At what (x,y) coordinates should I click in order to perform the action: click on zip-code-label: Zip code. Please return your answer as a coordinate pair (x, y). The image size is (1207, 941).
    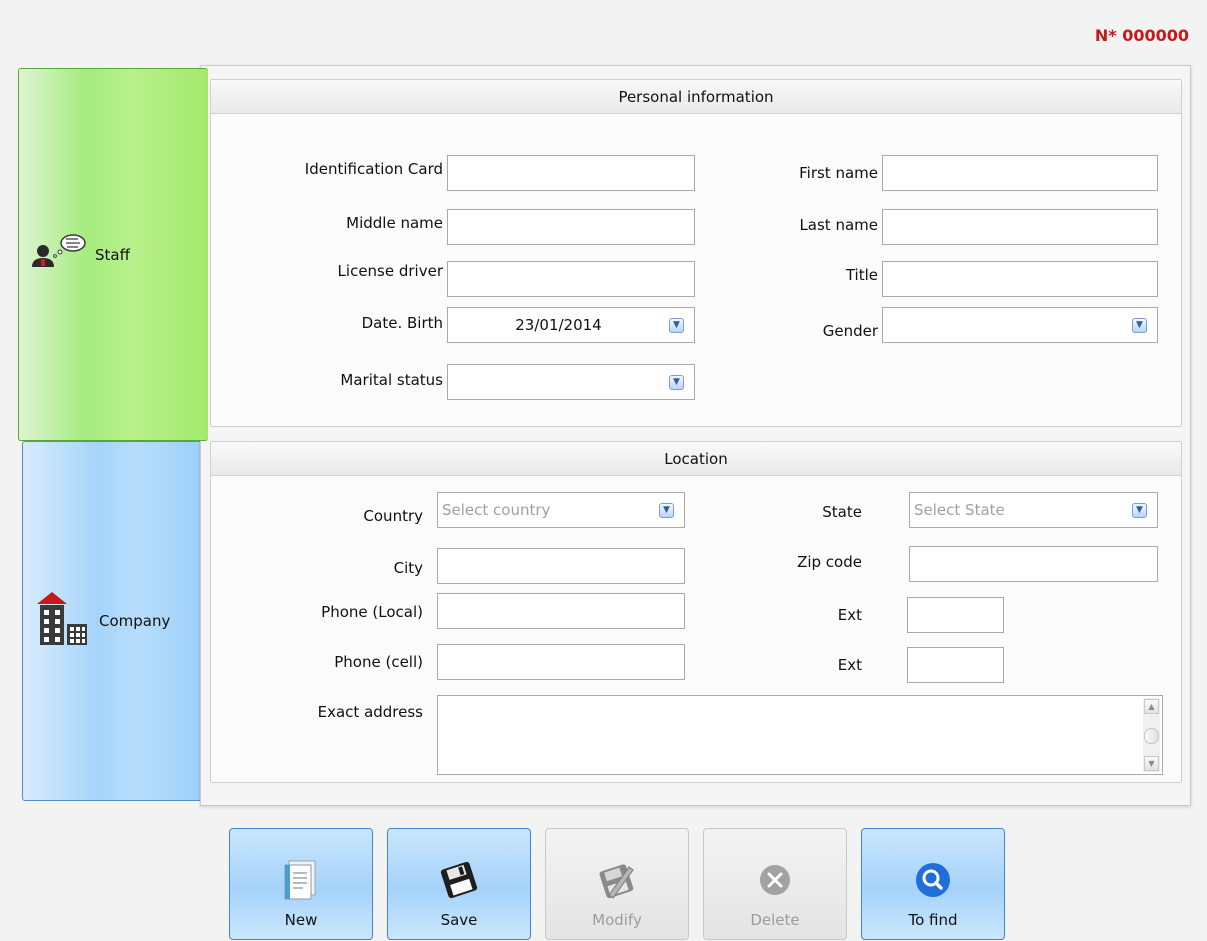
    Looking at the image, I should click on (829, 562).